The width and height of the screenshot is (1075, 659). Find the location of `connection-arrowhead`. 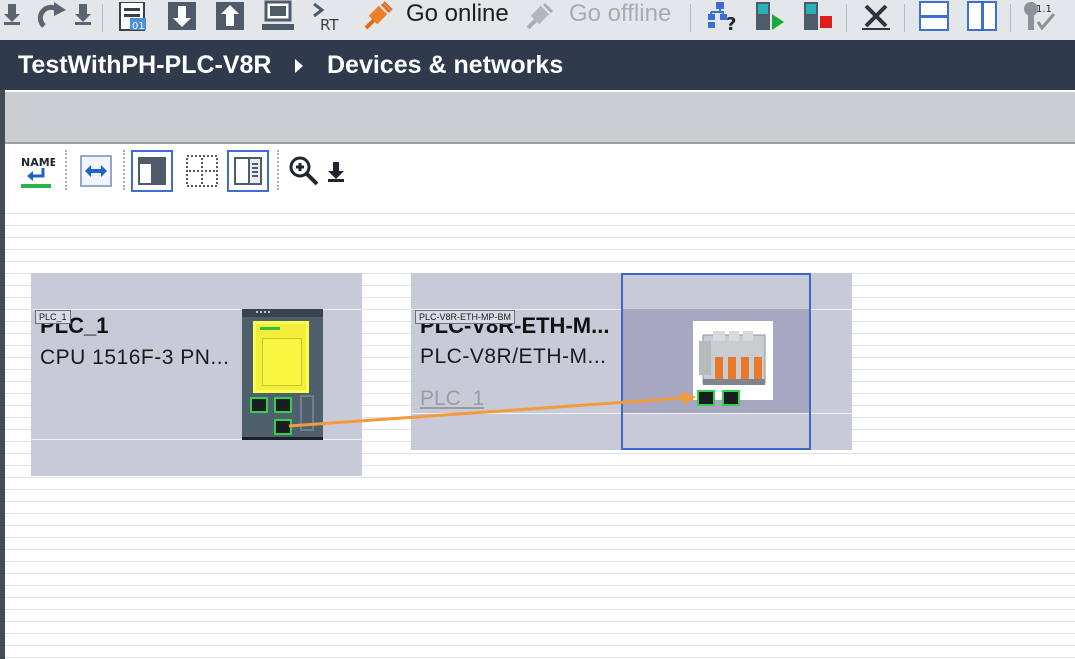

connection-arrowhead is located at coordinates (688, 398).